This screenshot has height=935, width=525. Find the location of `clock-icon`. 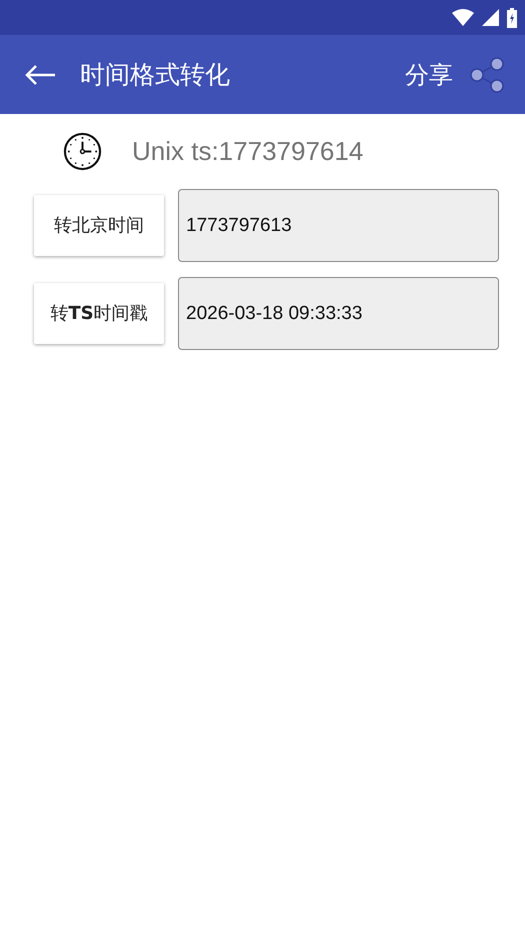

clock-icon is located at coordinates (82, 151).